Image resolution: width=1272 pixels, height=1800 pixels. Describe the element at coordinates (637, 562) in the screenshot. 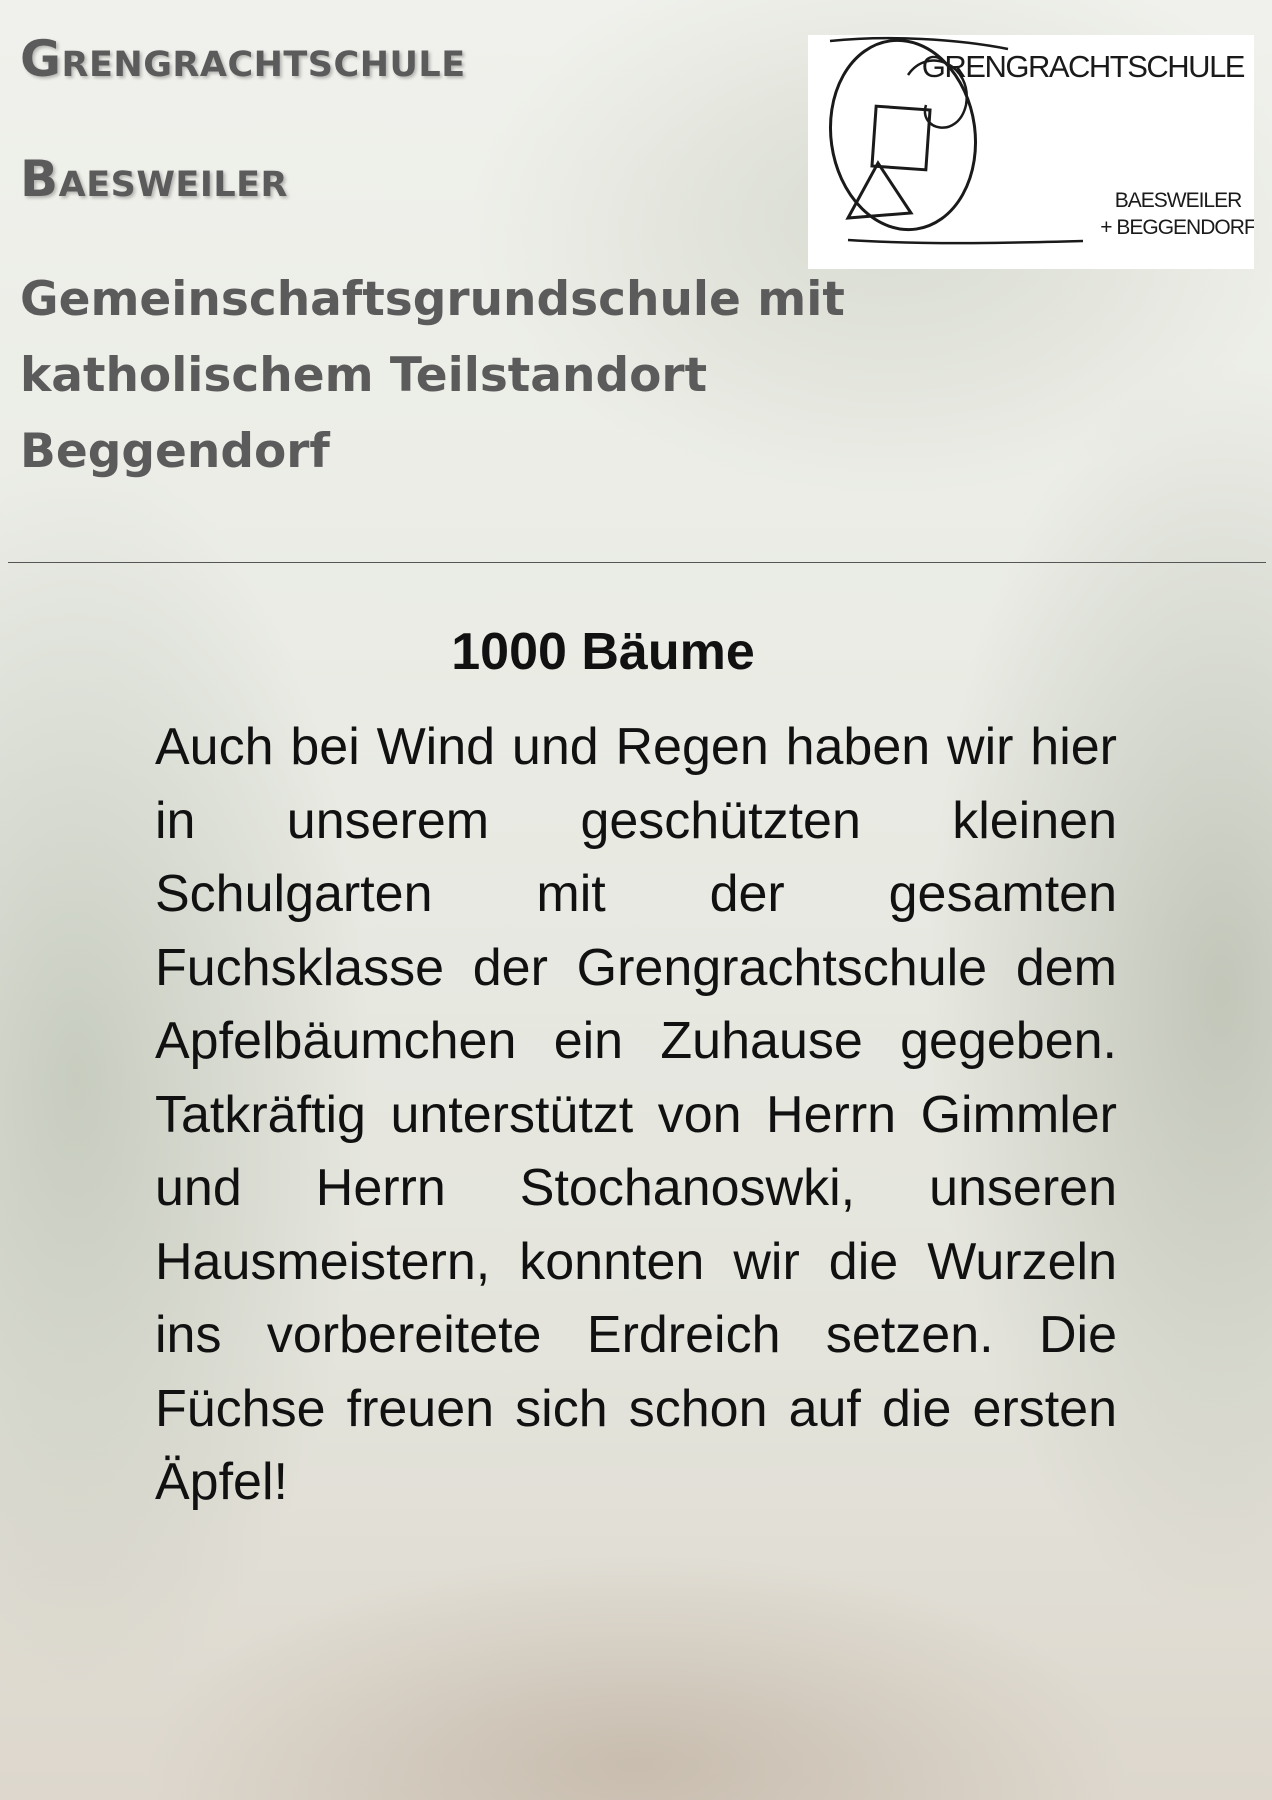

I see `header-divider` at that location.